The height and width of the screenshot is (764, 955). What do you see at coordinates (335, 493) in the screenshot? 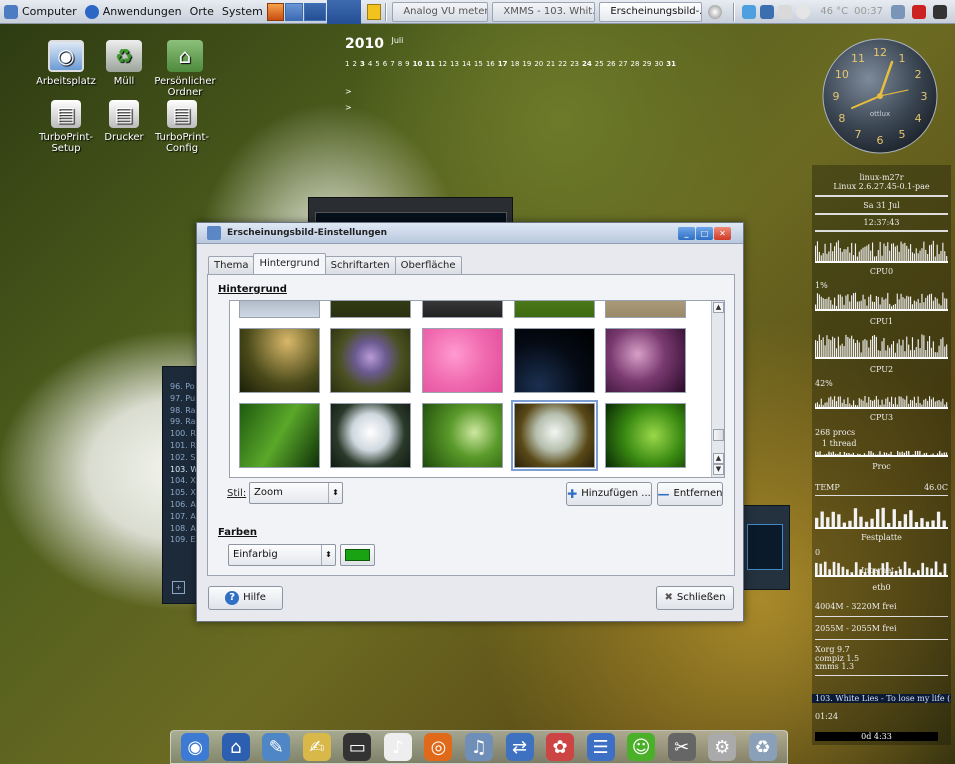
I see `chevron-updown-icon: ⬍` at bounding box center [335, 493].